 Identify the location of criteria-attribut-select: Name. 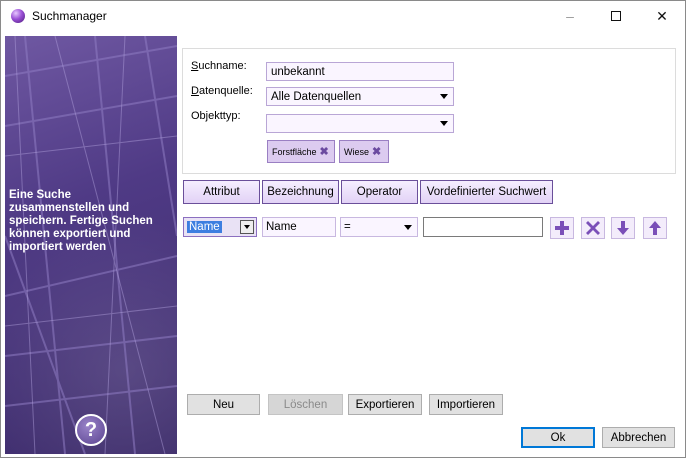
(220, 227).